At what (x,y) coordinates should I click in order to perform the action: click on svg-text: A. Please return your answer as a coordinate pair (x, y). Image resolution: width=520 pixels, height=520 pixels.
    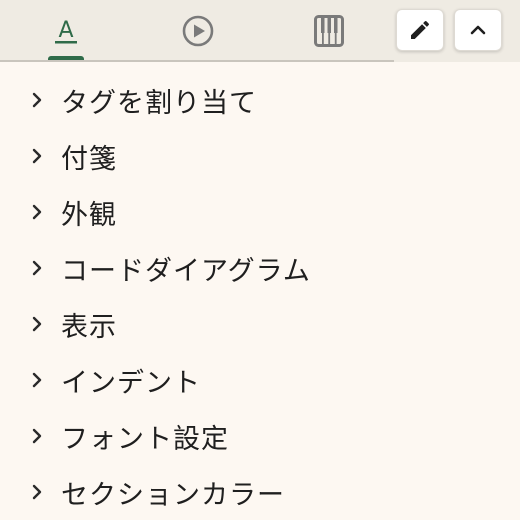
    Looking at the image, I should click on (65, 30).